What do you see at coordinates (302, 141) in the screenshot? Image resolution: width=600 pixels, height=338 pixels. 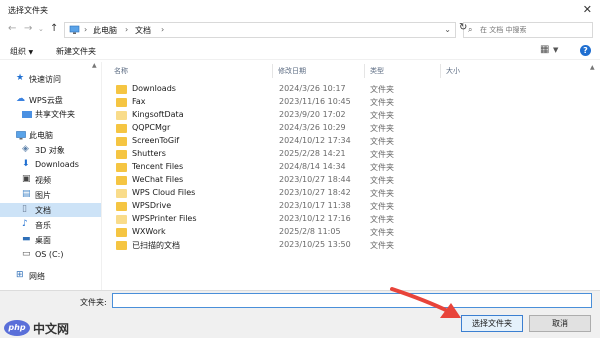 I see `file-row: ScreenToGif 2024/10/12 17:34 文件夹` at bounding box center [302, 141].